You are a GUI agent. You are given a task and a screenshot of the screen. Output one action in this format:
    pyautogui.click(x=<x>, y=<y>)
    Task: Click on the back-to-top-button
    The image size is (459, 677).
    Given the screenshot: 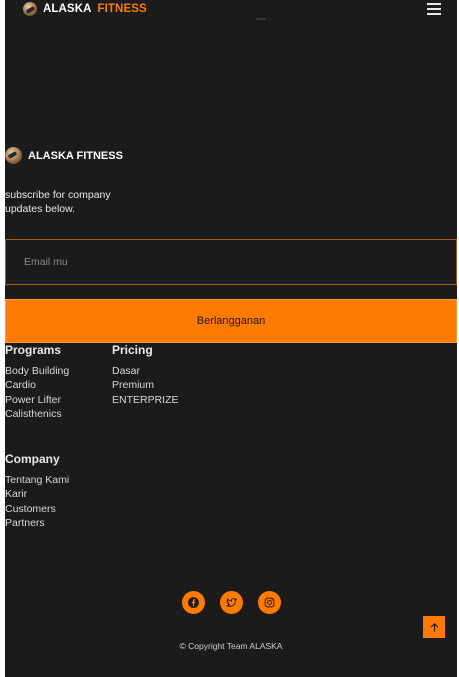 What is the action you would take?
    pyautogui.click(x=434, y=627)
    